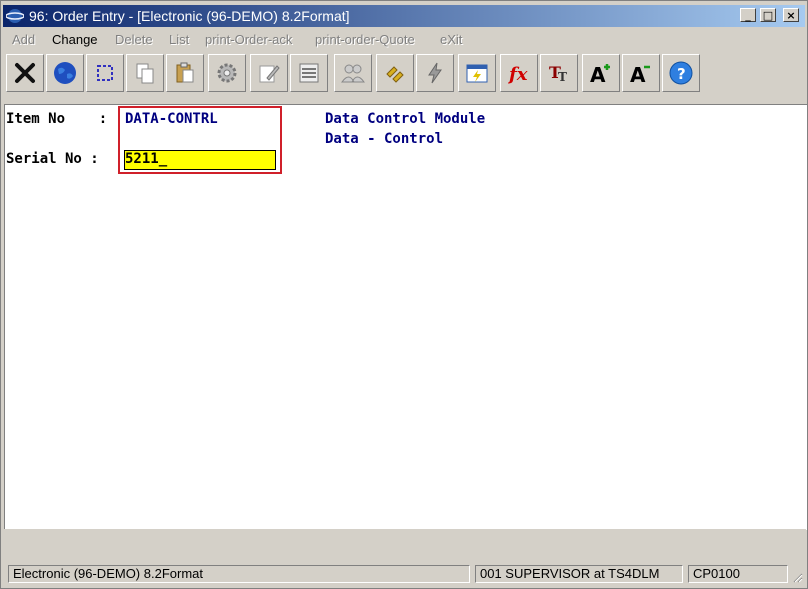  I want to click on edit-icon, so click(269, 74).